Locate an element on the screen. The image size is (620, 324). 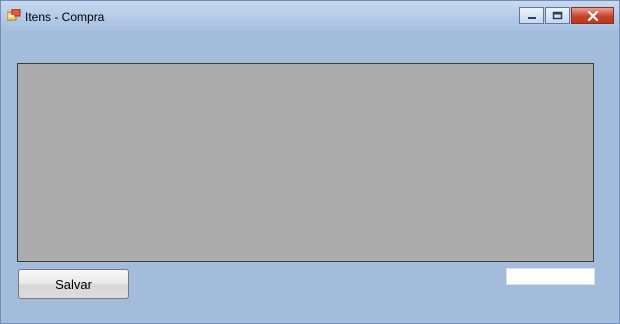
save-button: Salvar is located at coordinates (73, 284).